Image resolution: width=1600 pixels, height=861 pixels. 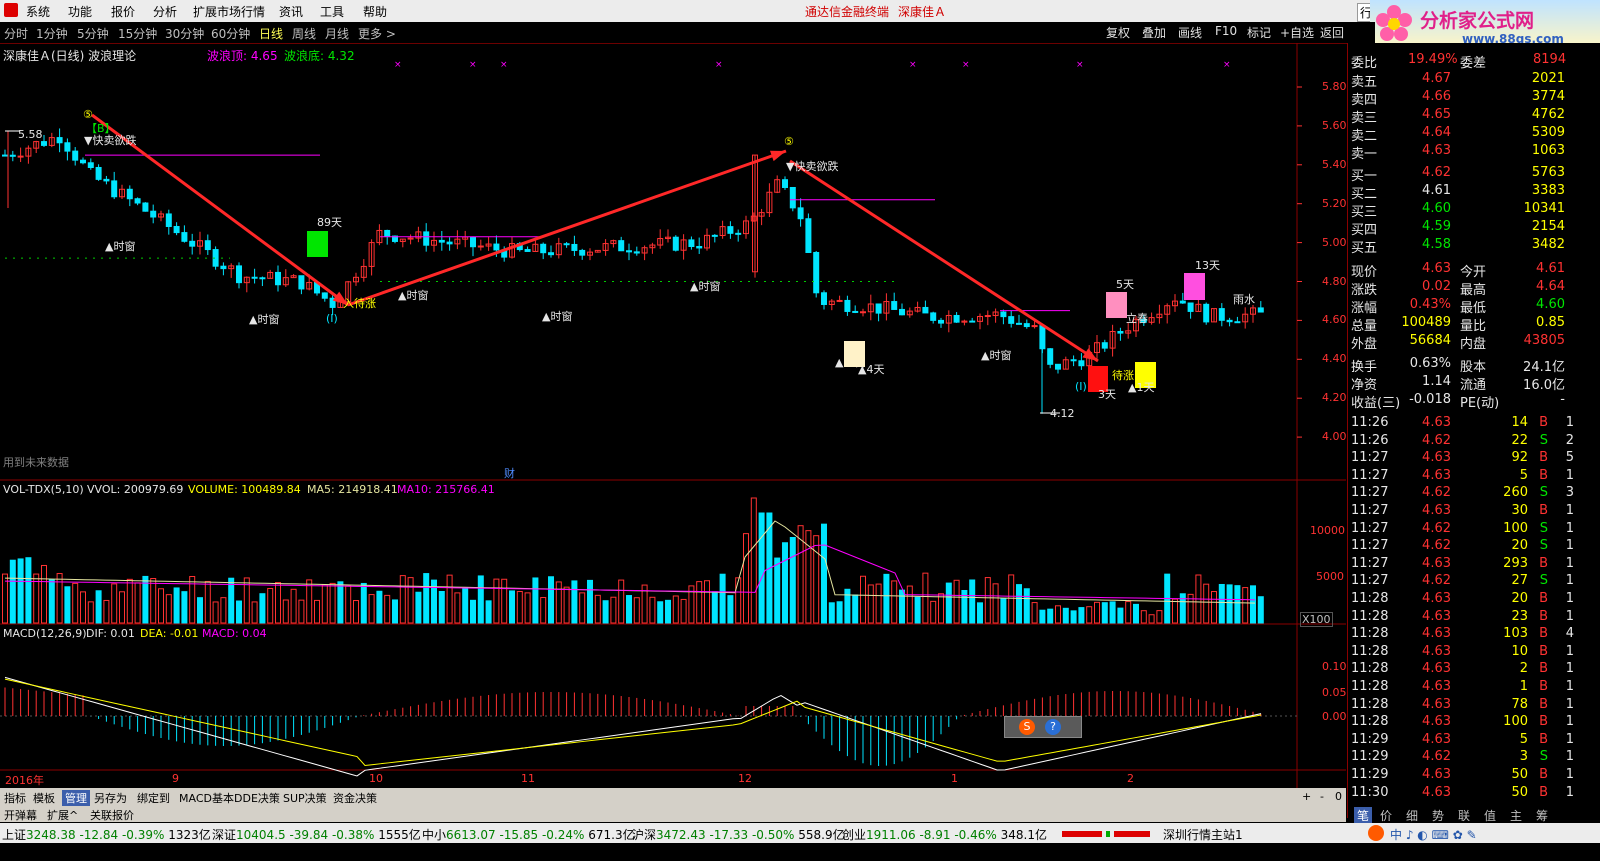 What do you see at coordinates (1461, 600) in the screenshot?
I see `tick-row: 11:28 4.63 20 B 1` at bounding box center [1461, 600].